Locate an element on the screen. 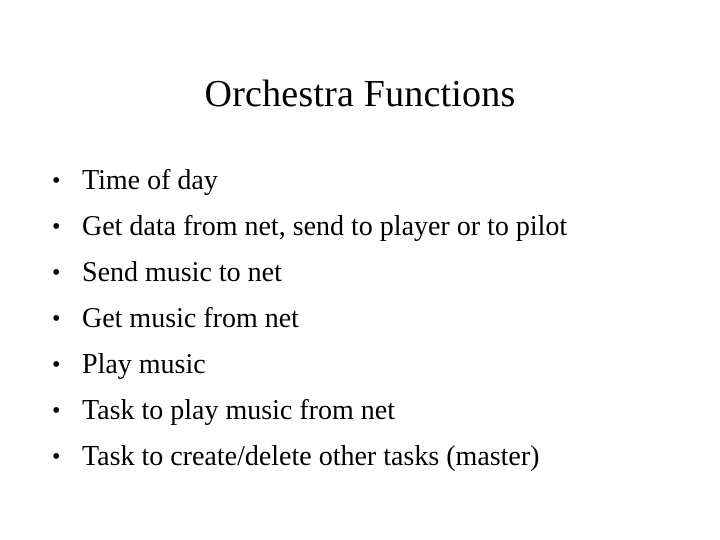 This screenshot has width=720, height=540. list-item: • Task to play music from net is located at coordinates (376, 411).